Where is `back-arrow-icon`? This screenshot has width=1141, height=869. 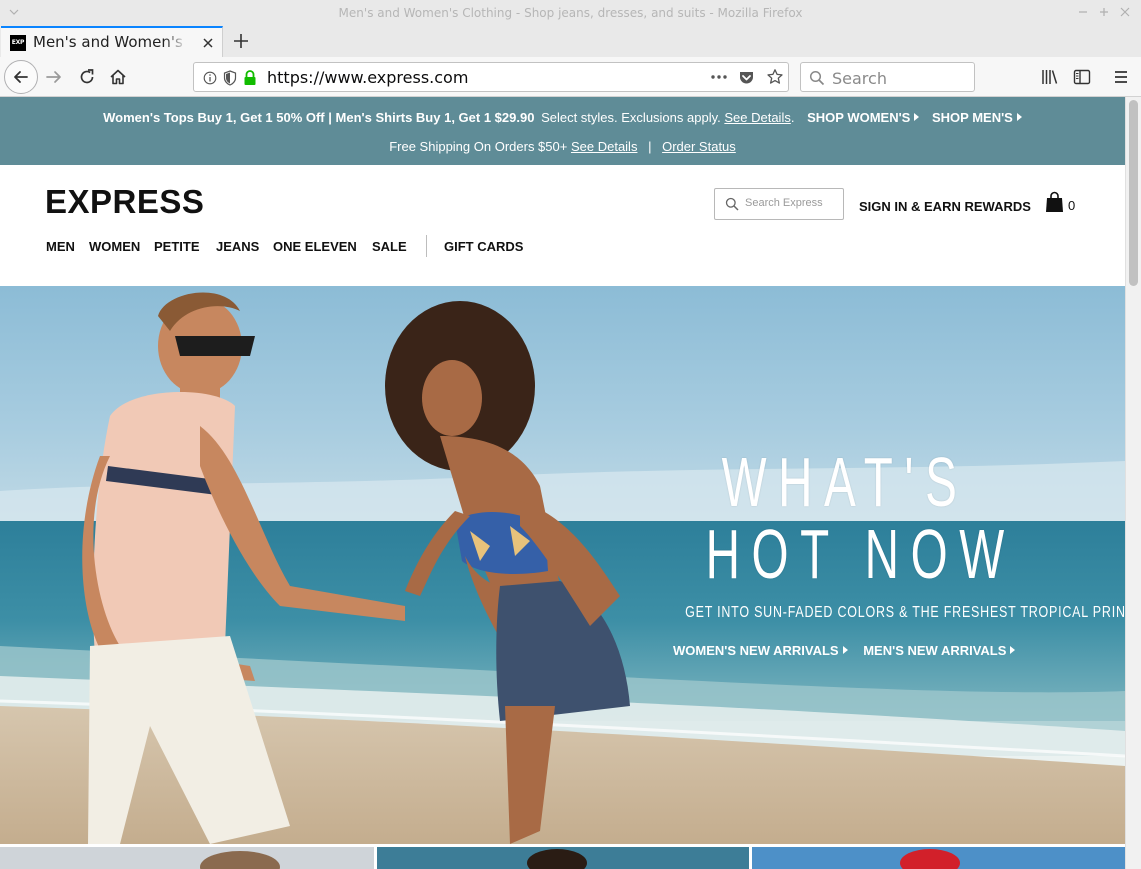
back-arrow-icon is located at coordinates (21, 77).